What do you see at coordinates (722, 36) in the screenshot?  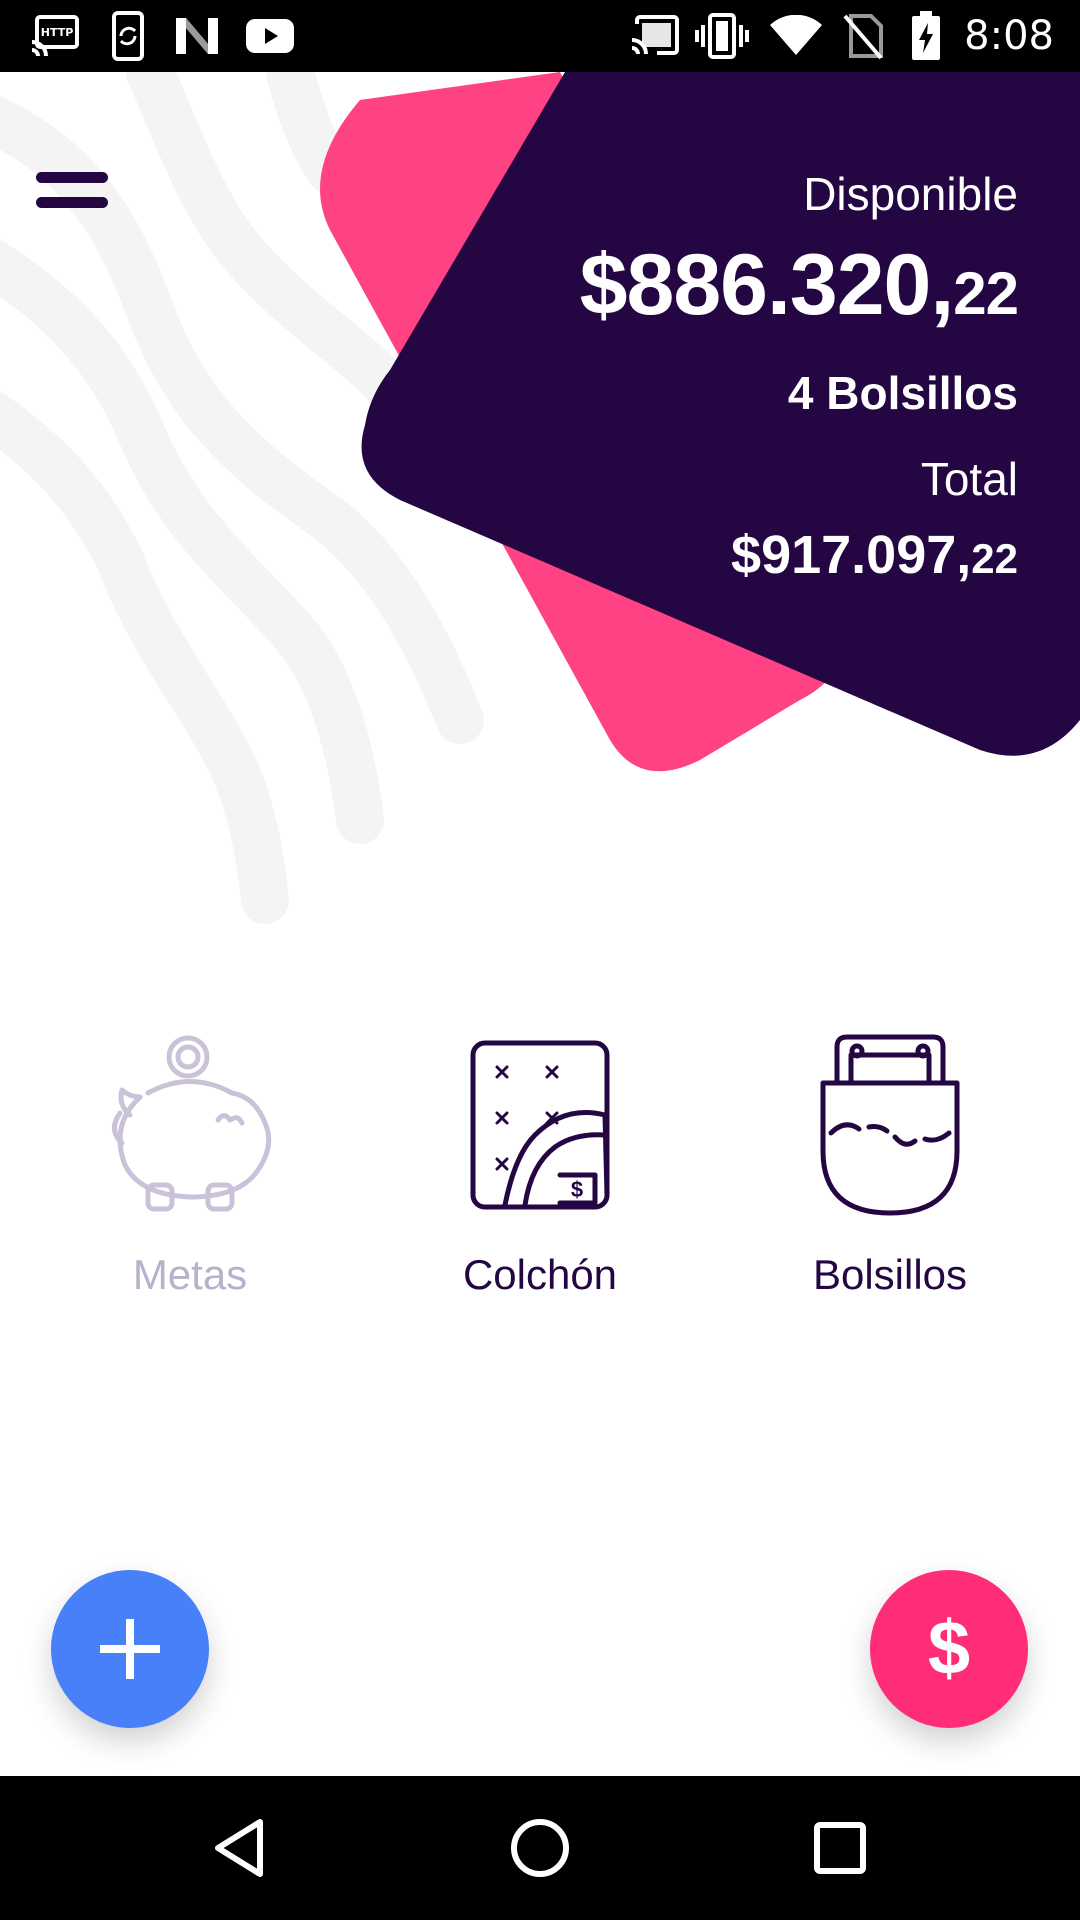 I see `vibrate-icon` at bounding box center [722, 36].